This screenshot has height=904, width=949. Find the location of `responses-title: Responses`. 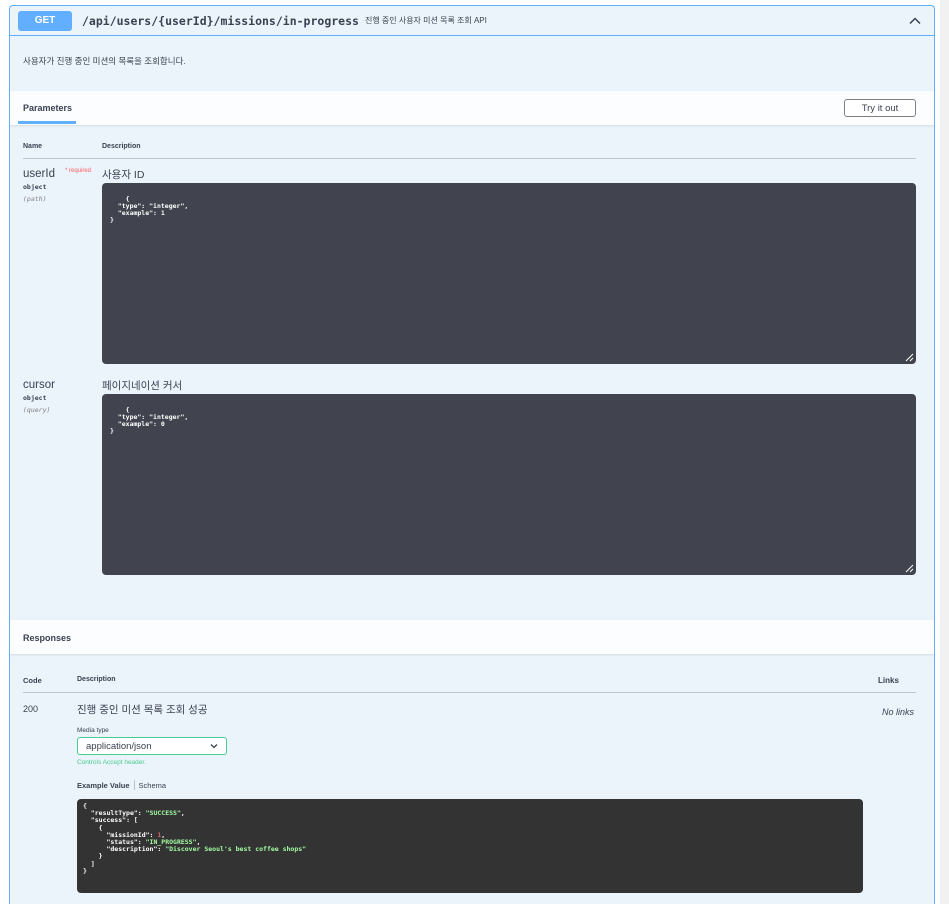

responses-title: Responses is located at coordinates (47, 638).